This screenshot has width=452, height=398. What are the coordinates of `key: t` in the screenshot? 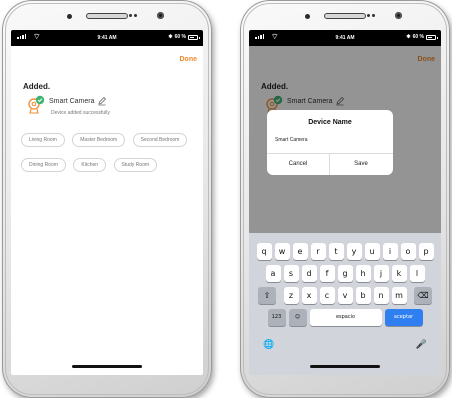 It's located at (336, 251).